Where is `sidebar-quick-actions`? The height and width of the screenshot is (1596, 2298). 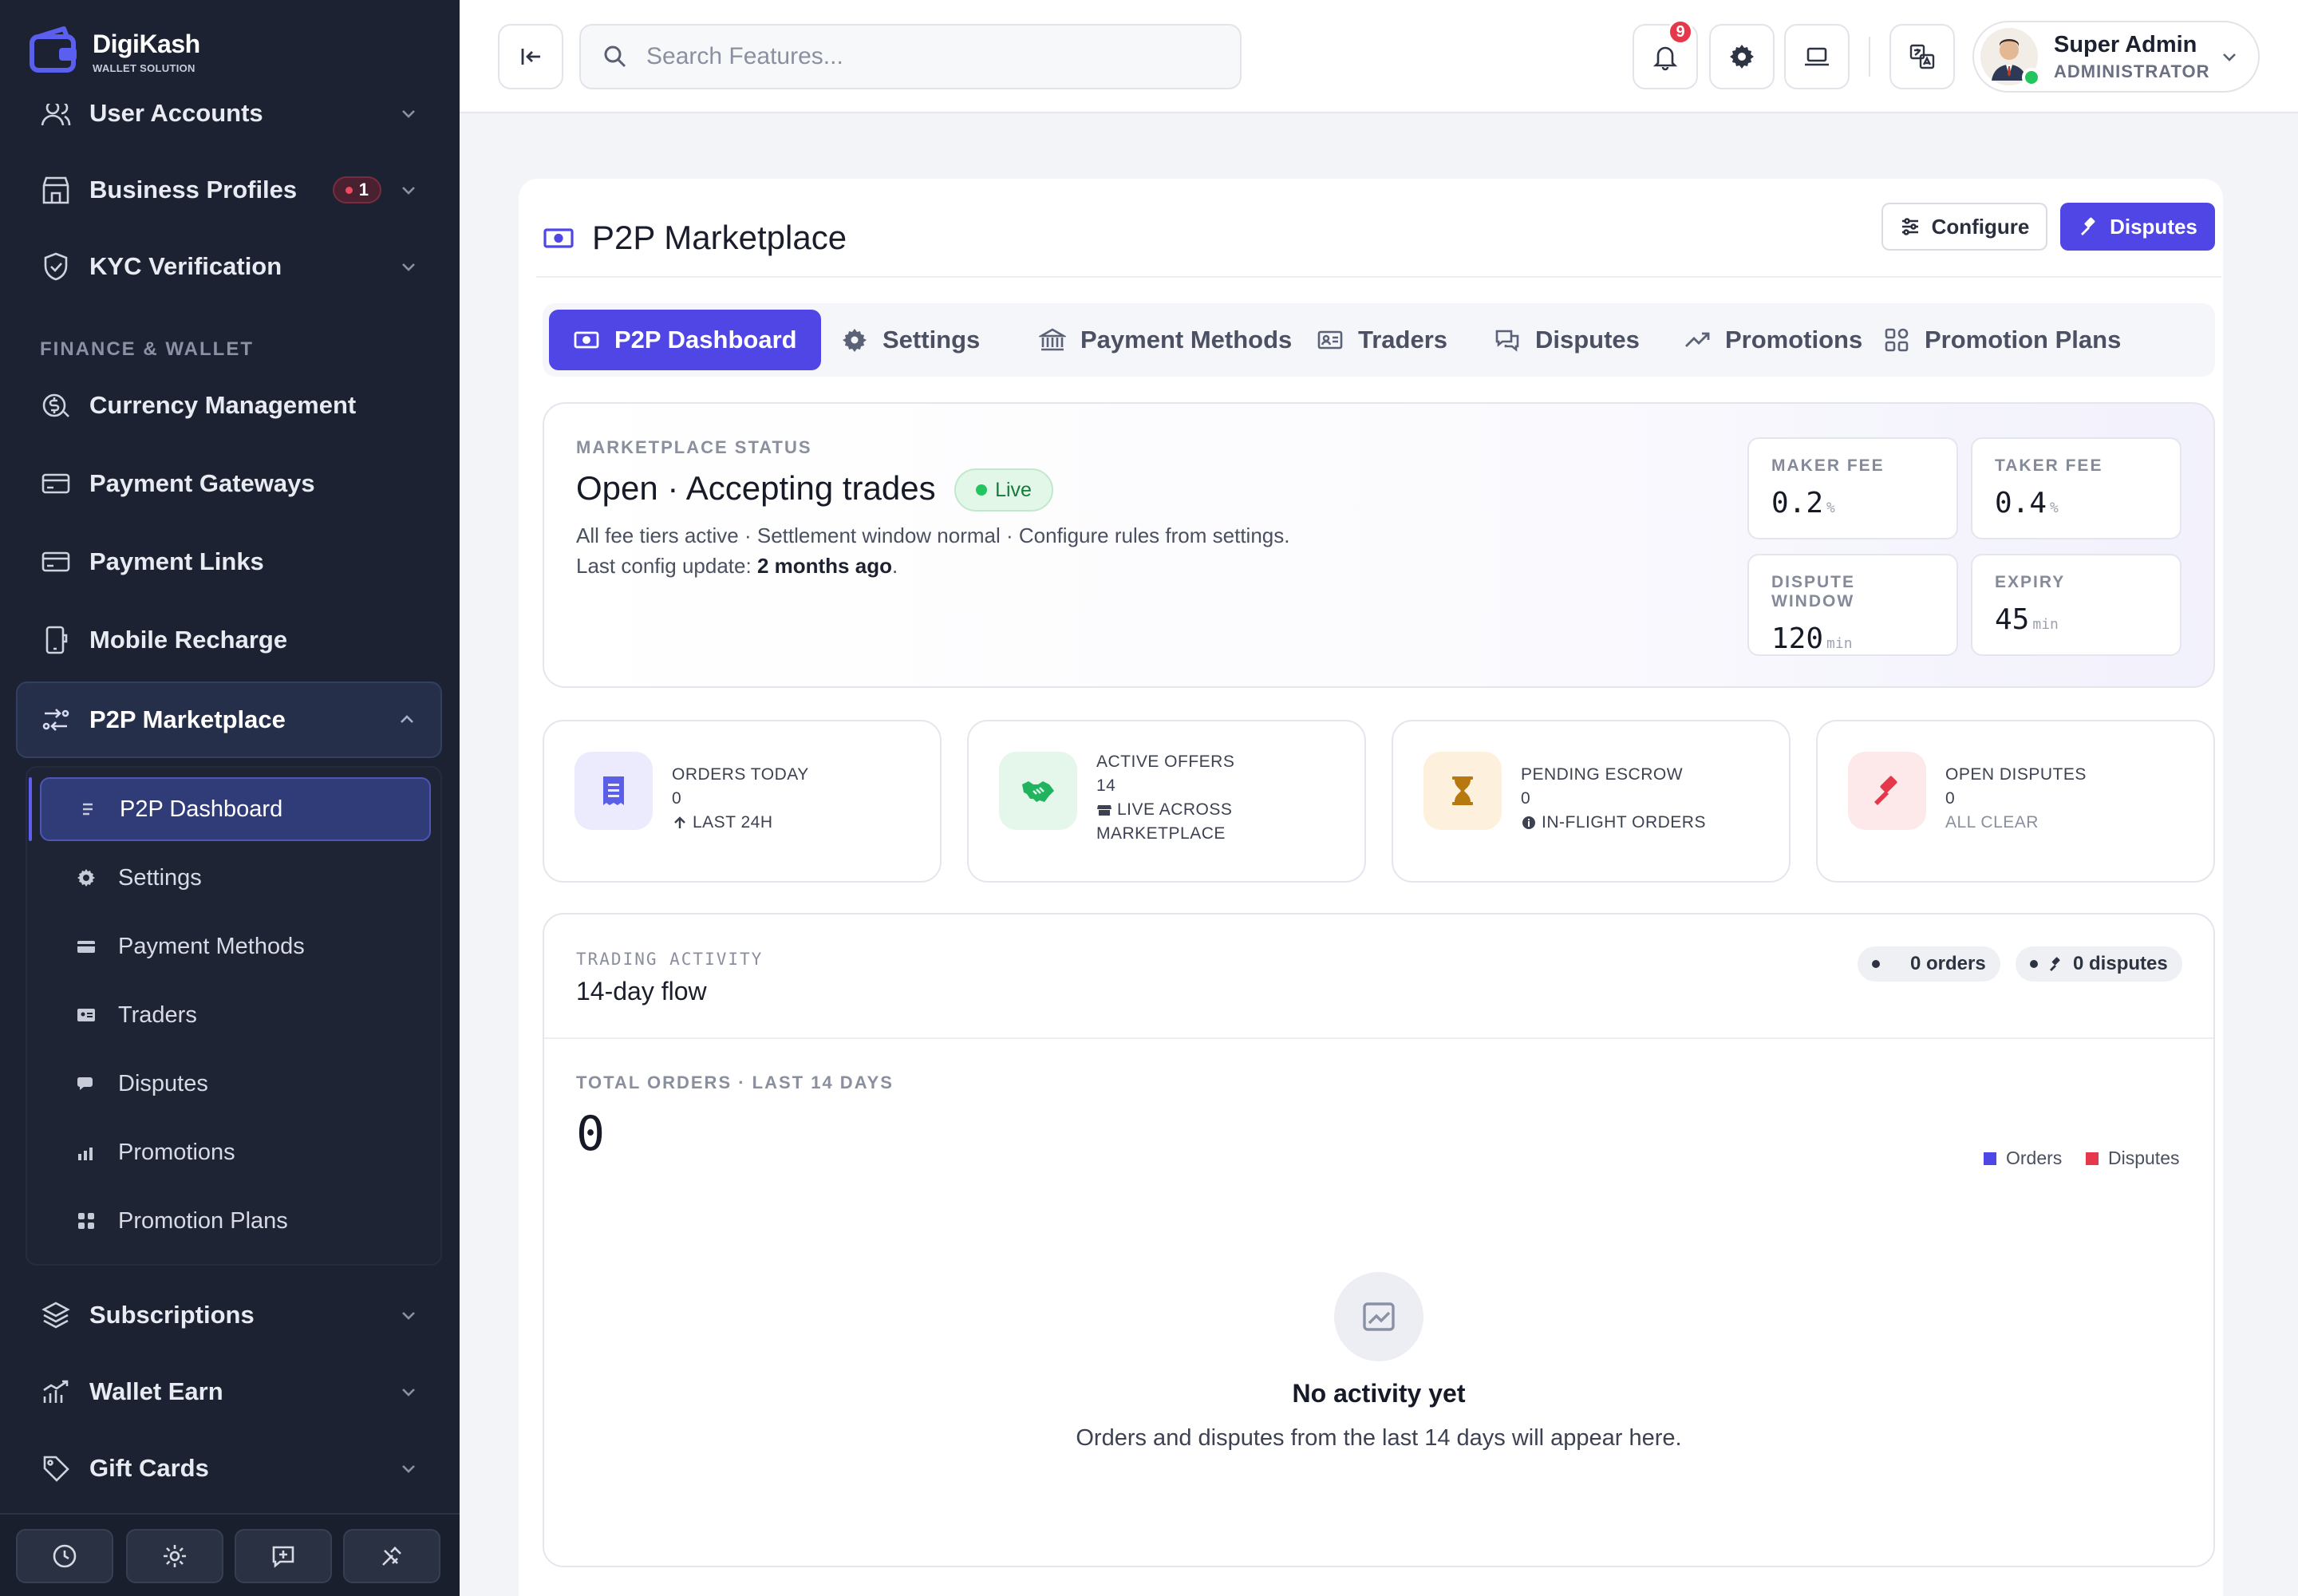 sidebar-quick-actions is located at coordinates (230, 1554).